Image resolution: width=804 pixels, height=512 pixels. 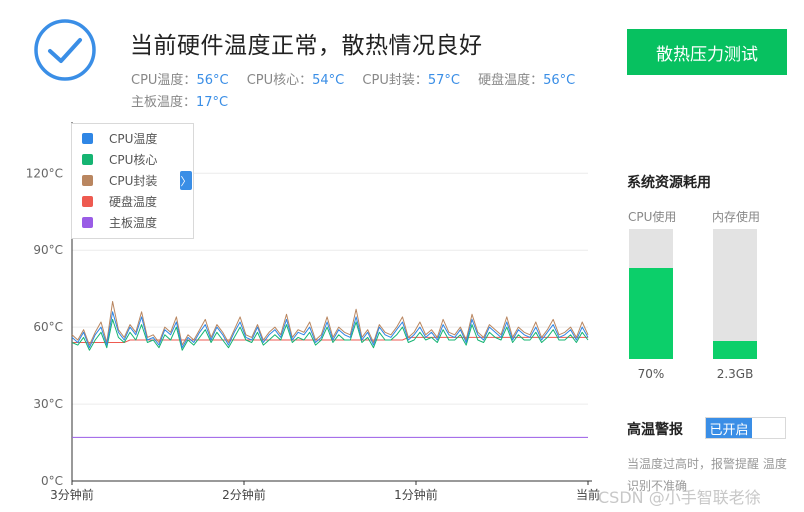 I want to click on y-tick-label: 120°C, so click(x=44, y=173).